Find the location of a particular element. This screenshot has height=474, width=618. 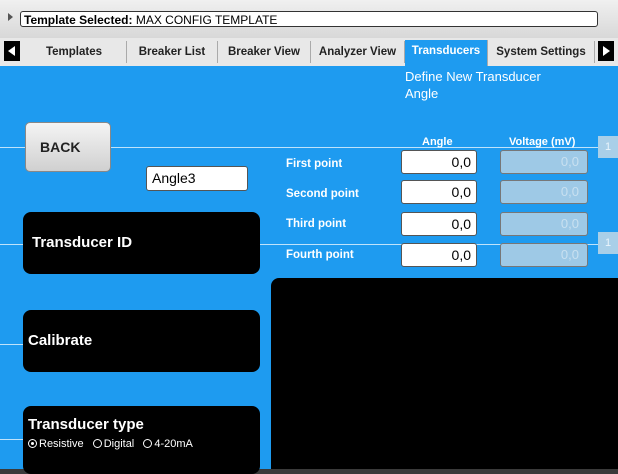

transducer-id-label: Transducer ID is located at coordinates (82, 242).